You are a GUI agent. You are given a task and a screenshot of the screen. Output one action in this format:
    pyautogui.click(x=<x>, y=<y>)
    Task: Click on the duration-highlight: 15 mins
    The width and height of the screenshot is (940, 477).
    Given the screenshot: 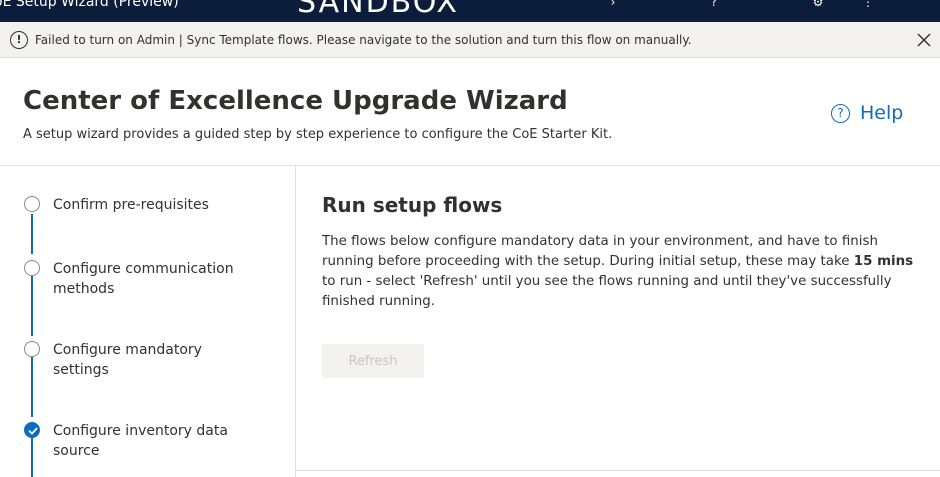 What is the action you would take?
    pyautogui.click(x=883, y=261)
    